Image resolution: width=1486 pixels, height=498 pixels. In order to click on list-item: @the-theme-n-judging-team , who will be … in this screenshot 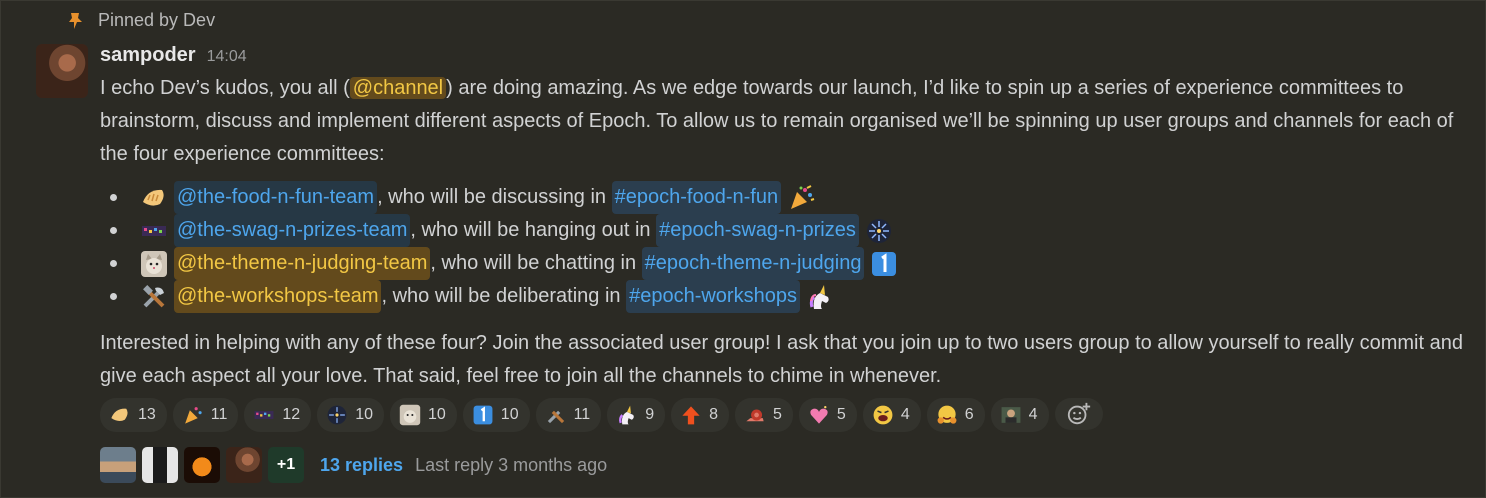, I will do `click(504, 263)`.